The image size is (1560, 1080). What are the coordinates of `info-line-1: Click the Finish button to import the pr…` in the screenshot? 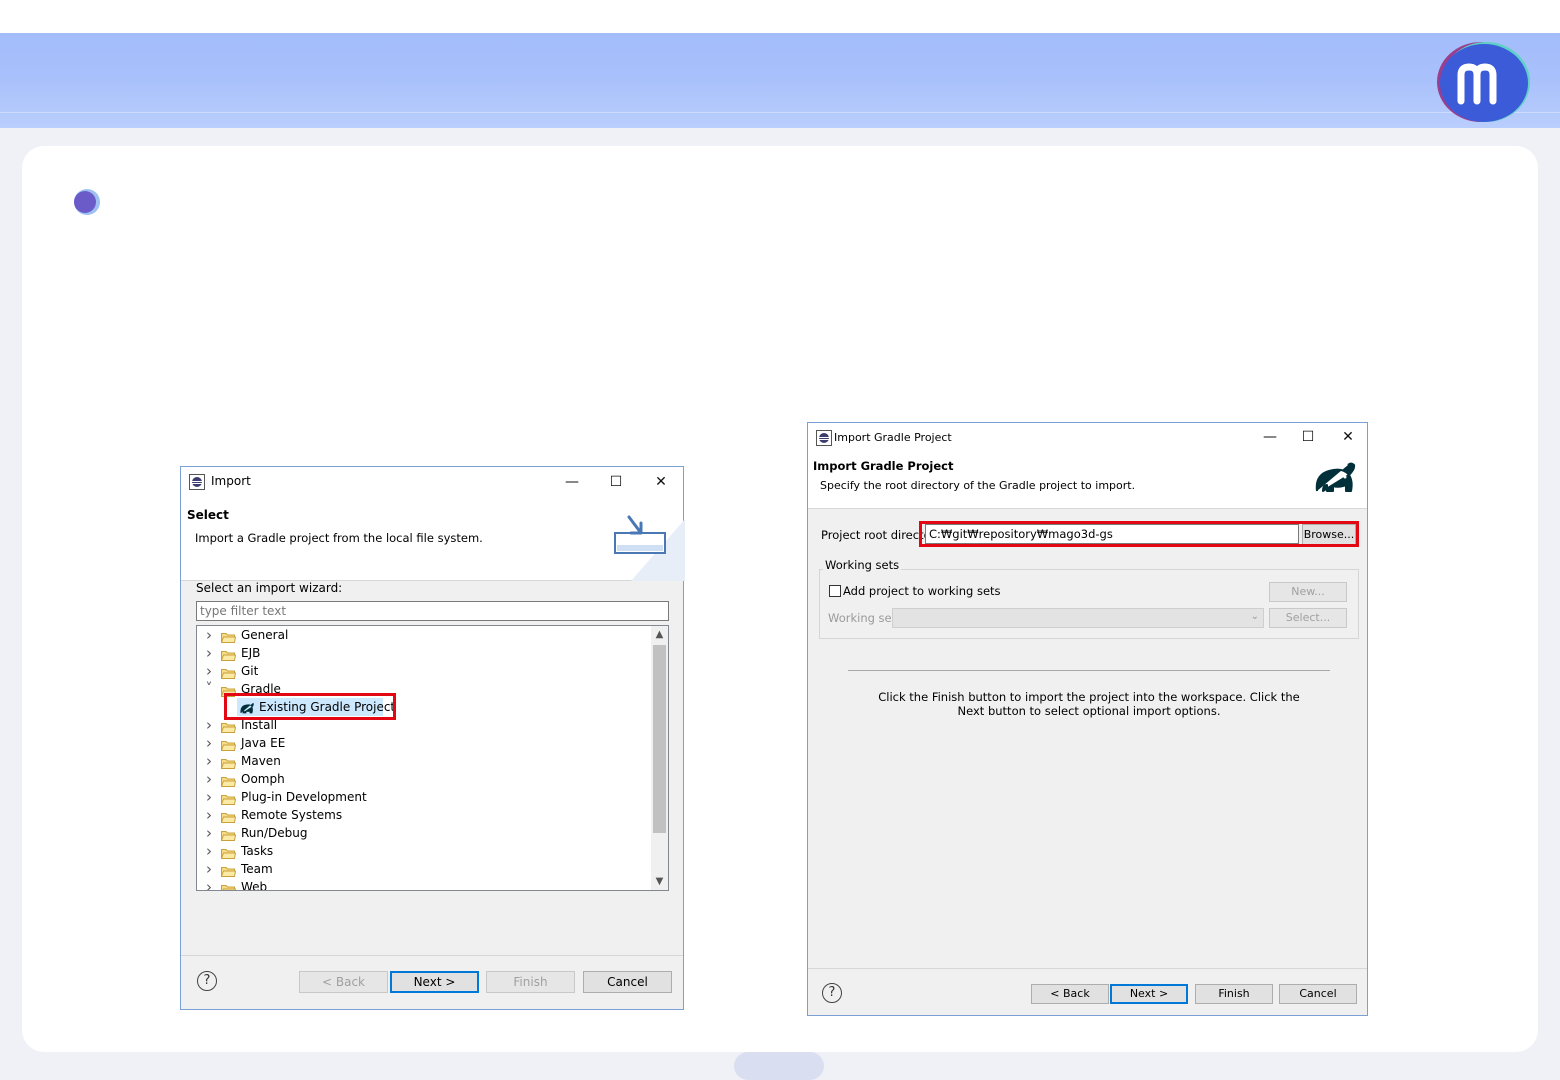 It's located at (1089, 697).